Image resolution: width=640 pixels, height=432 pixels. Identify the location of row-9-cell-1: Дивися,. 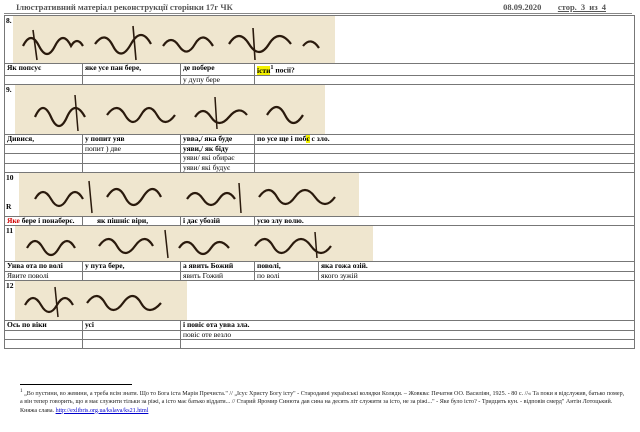
(43, 139).